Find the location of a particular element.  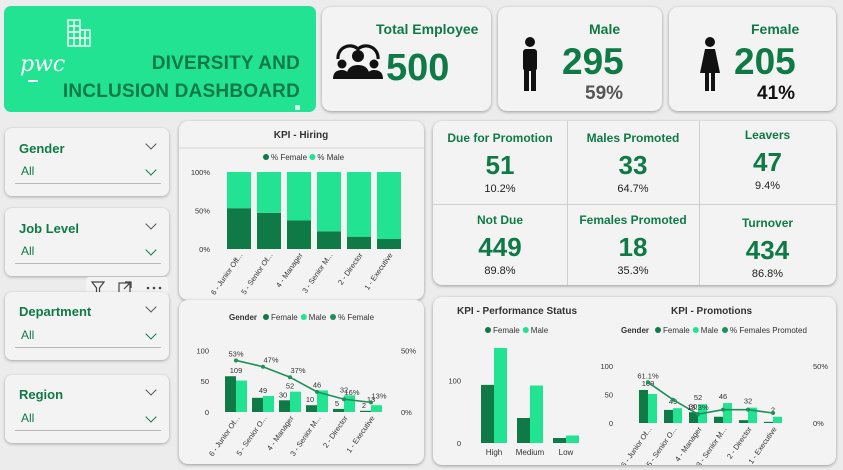

female-icon is located at coordinates (710, 64).